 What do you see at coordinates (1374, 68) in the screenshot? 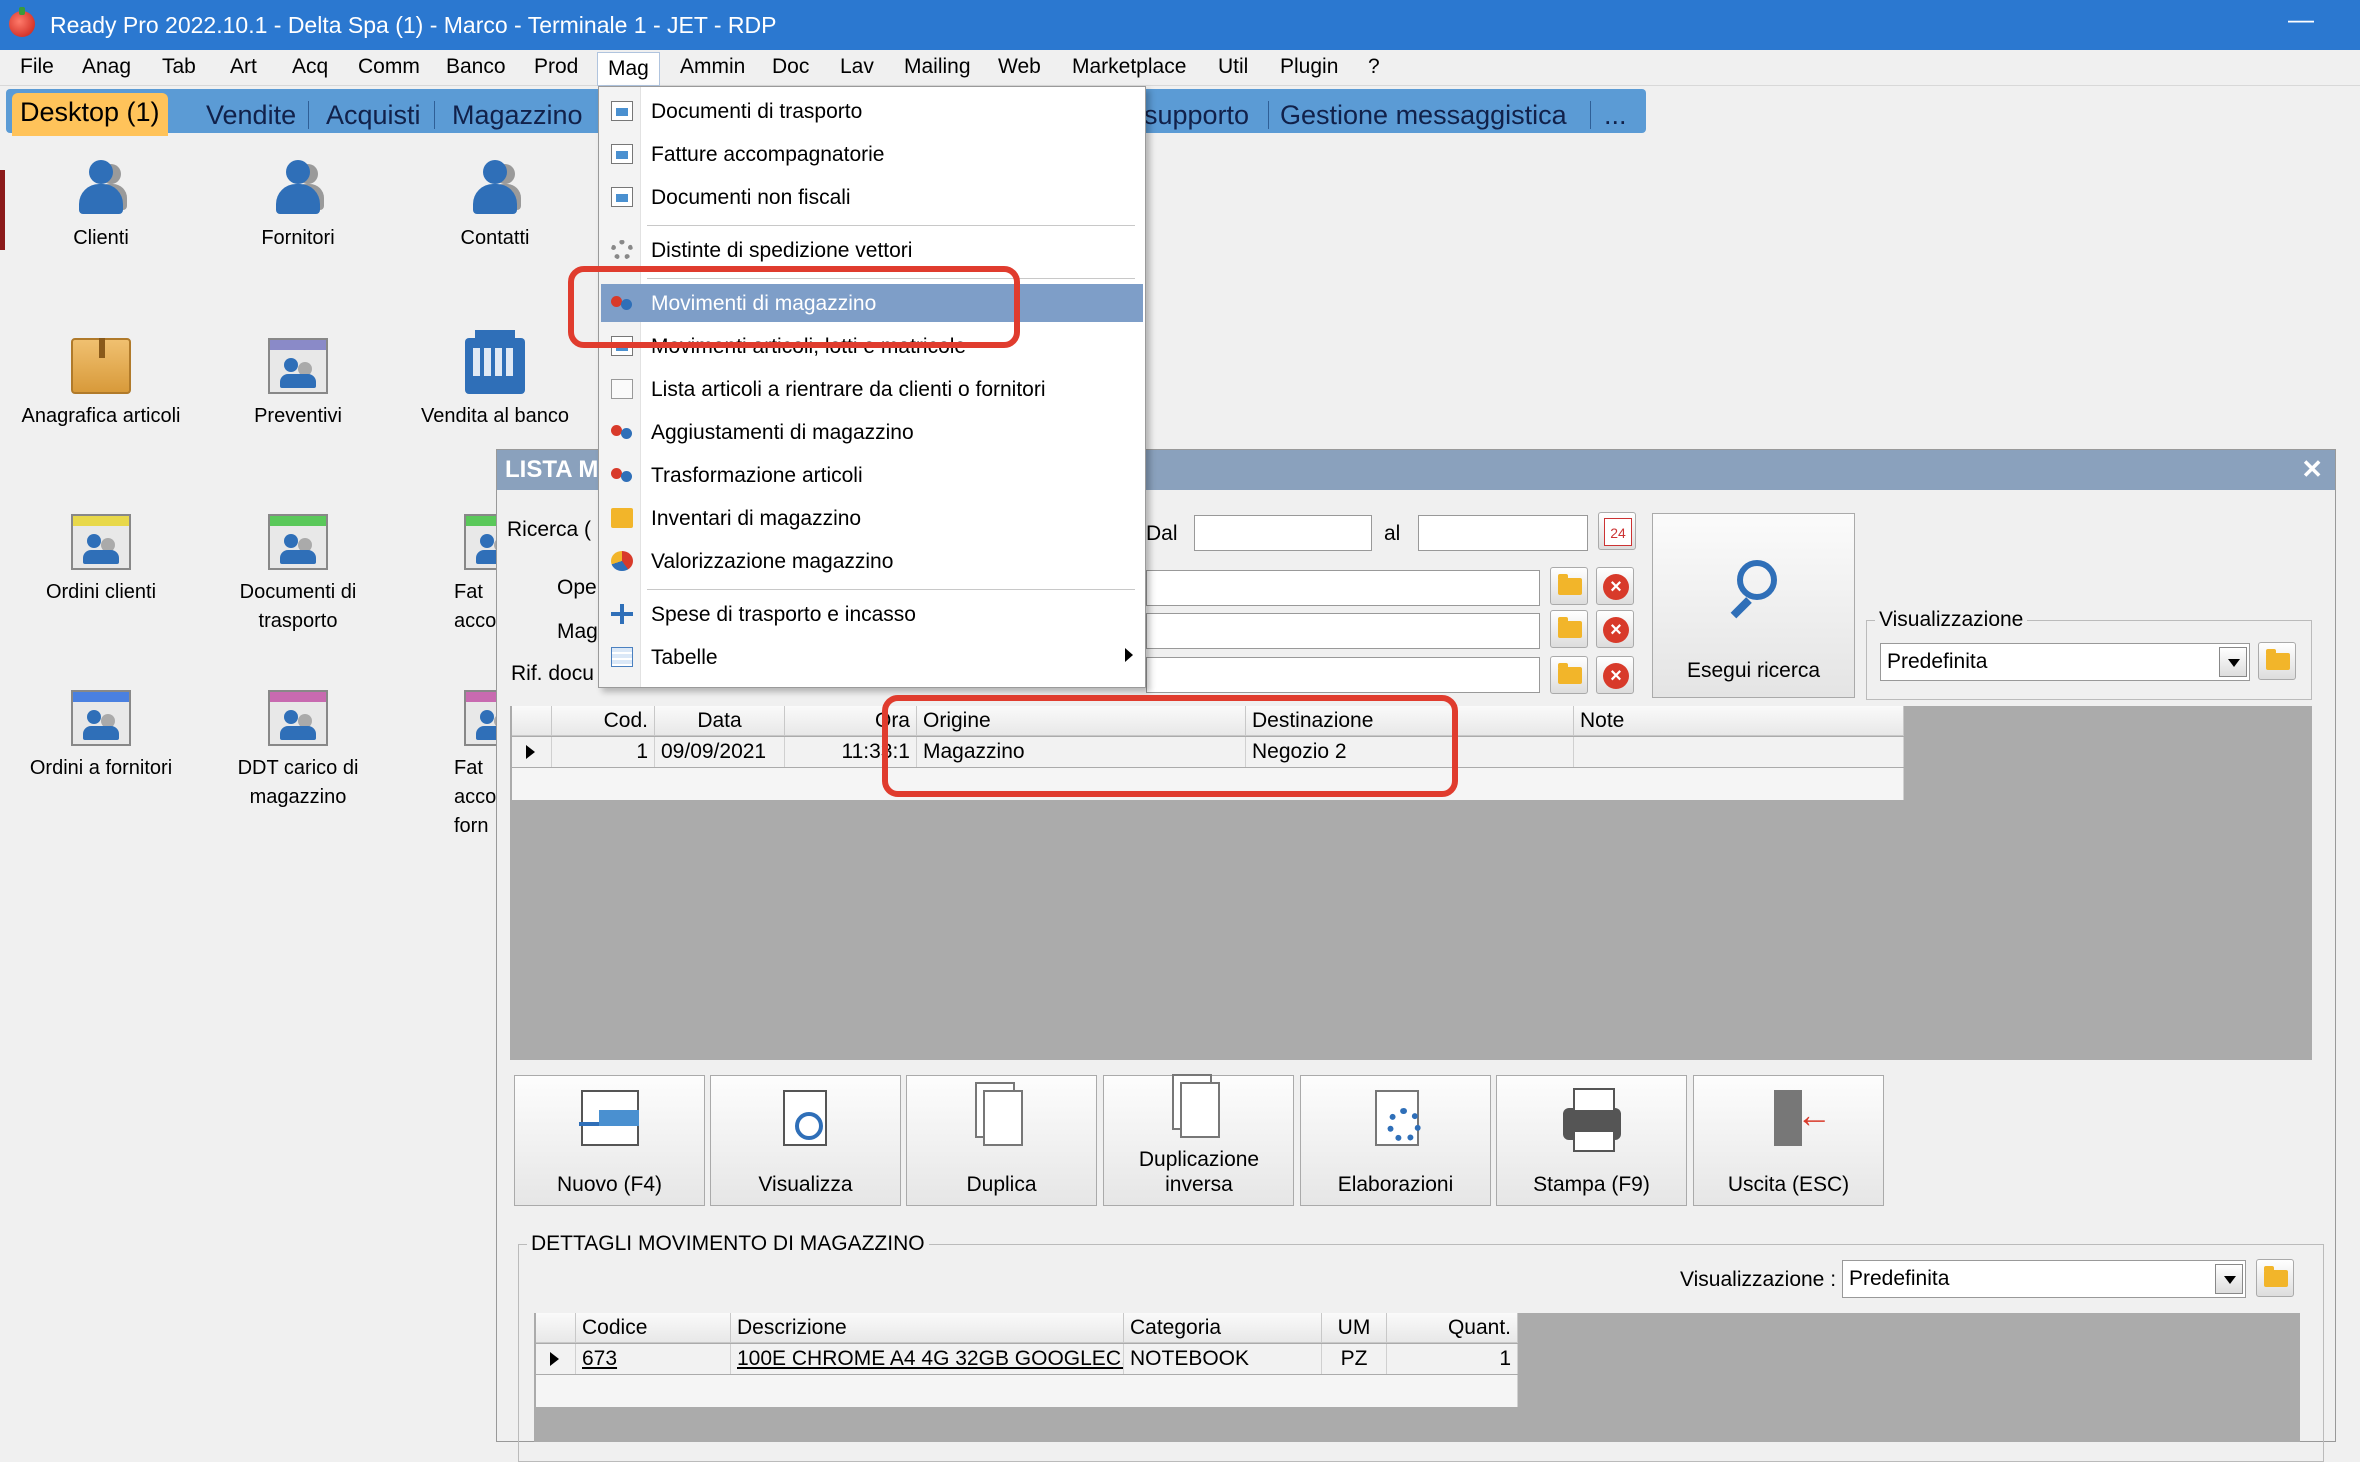
I see `menu-help: ?` at bounding box center [1374, 68].